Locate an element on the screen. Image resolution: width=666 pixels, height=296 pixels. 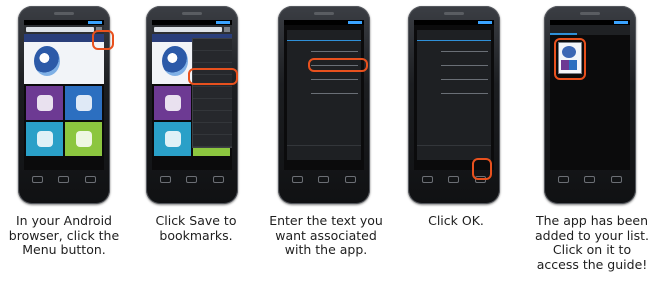
address-row is located at coordinates (454, 62).